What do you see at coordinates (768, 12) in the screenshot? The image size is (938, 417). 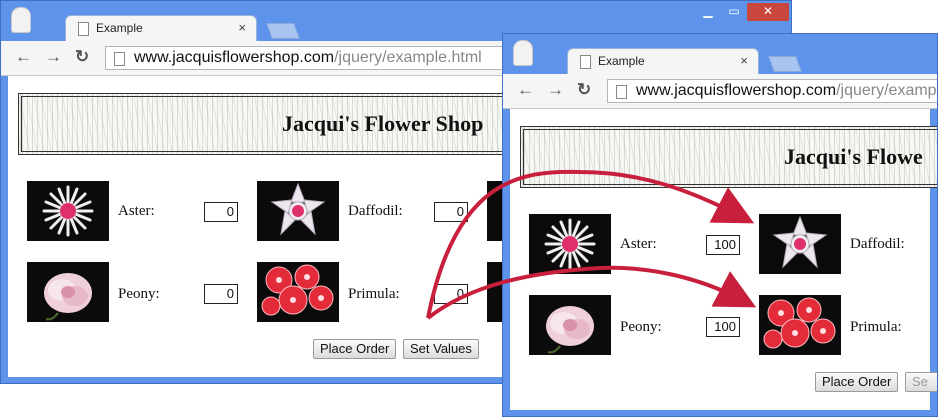 I see `close-window-icon: ✕` at bounding box center [768, 12].